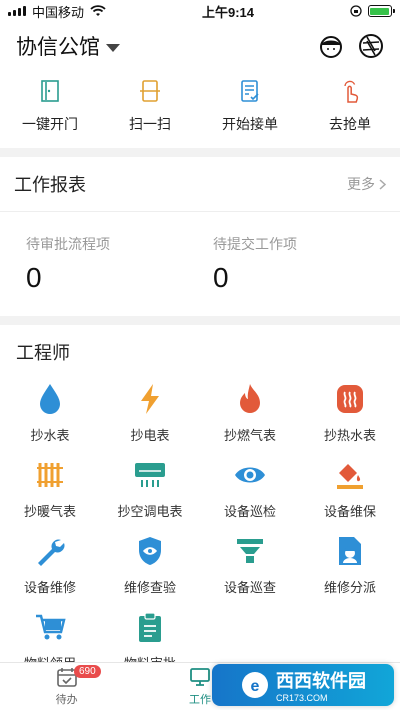 Image resolution: width=400 pixels, height=710 pixels. Describe the element at coordinates (250, 106) in the screenshot. I see `quick-start-order: 开始接单` at that location.